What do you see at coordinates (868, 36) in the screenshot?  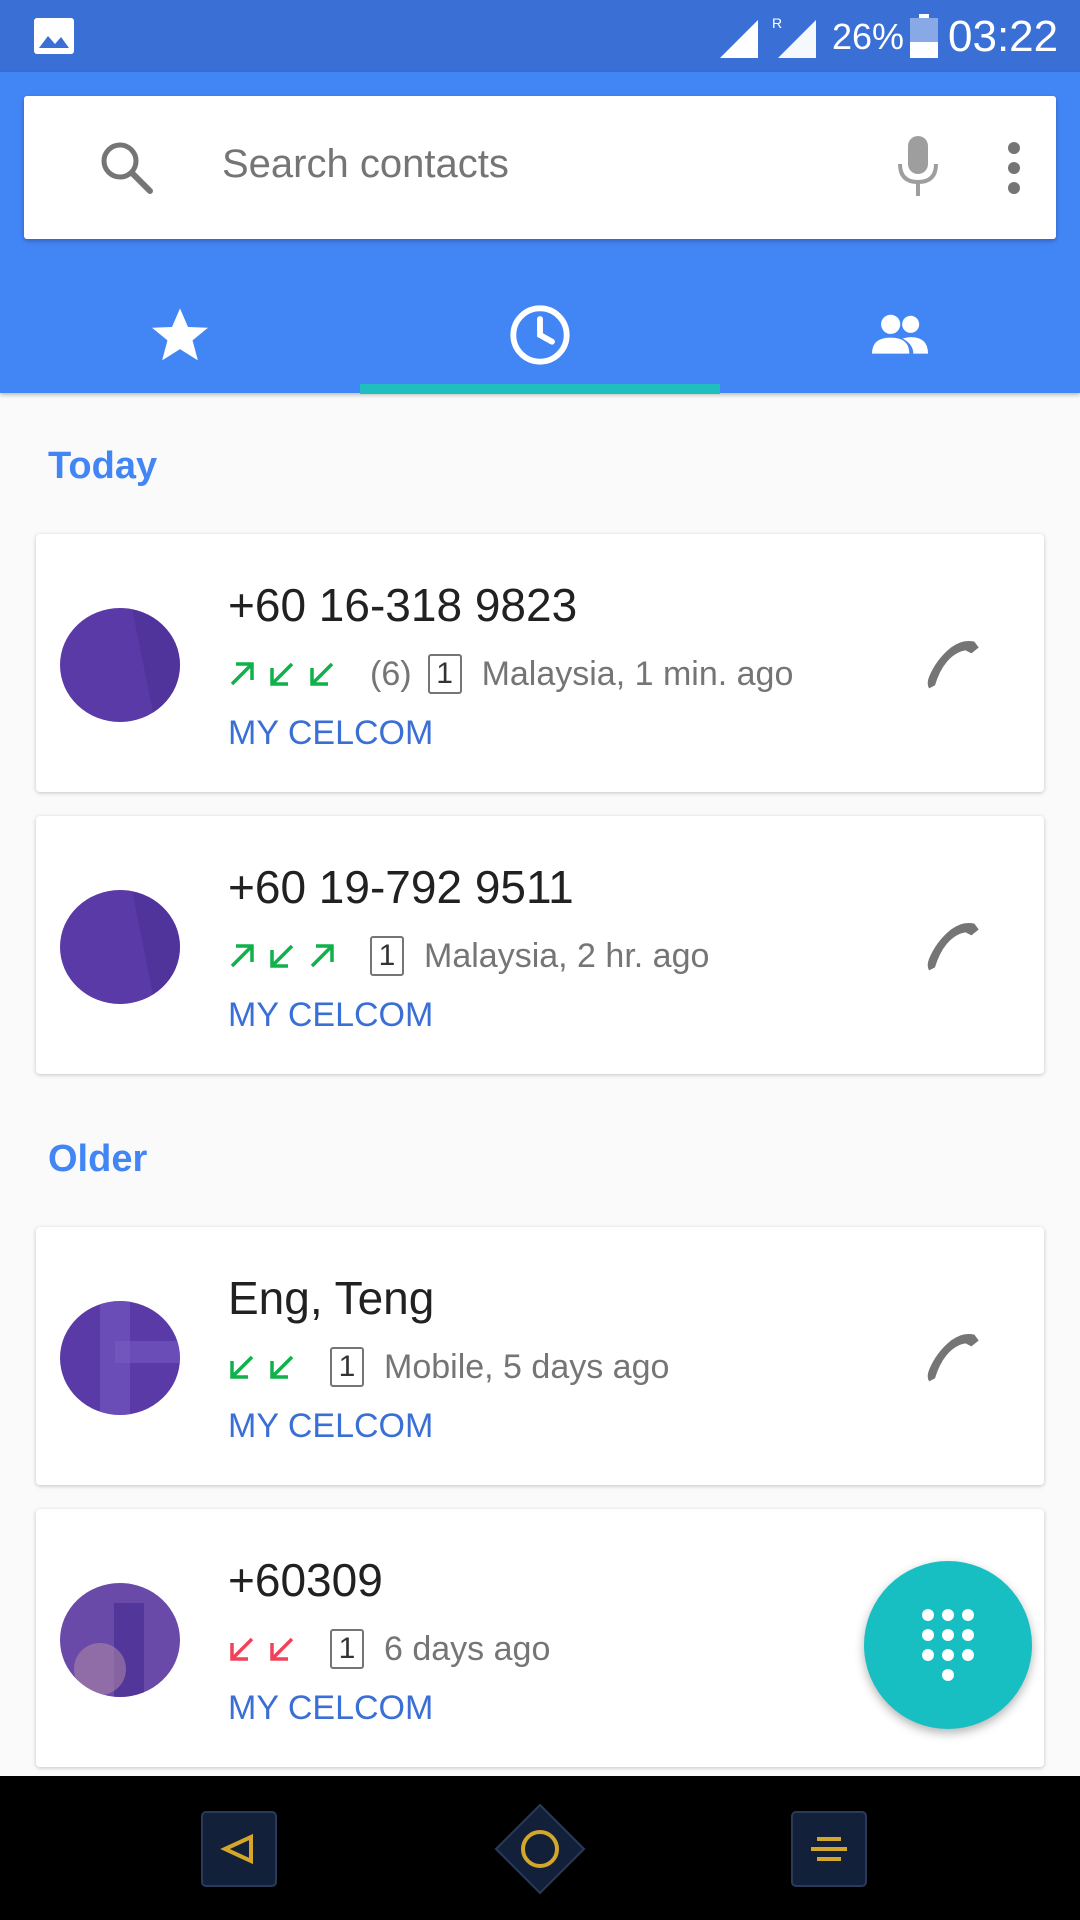 I see `battery-percent: 26%` at bounding box center [868, 36].